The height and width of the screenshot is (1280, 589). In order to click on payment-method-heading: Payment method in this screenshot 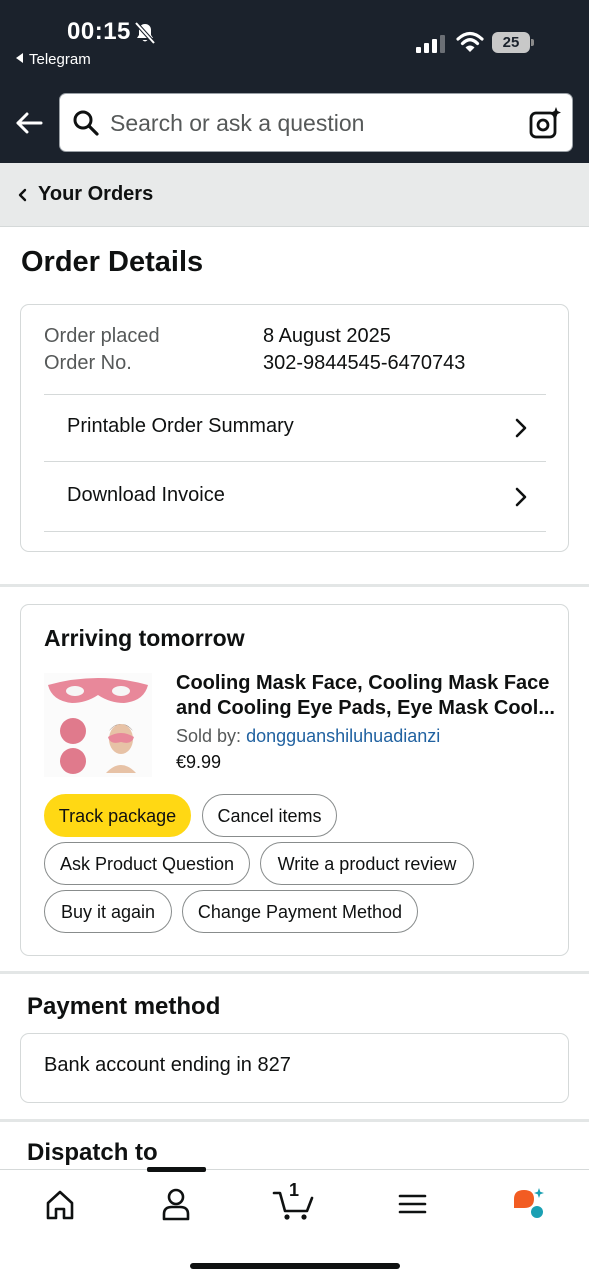, I will do `click(124, 1006)`.